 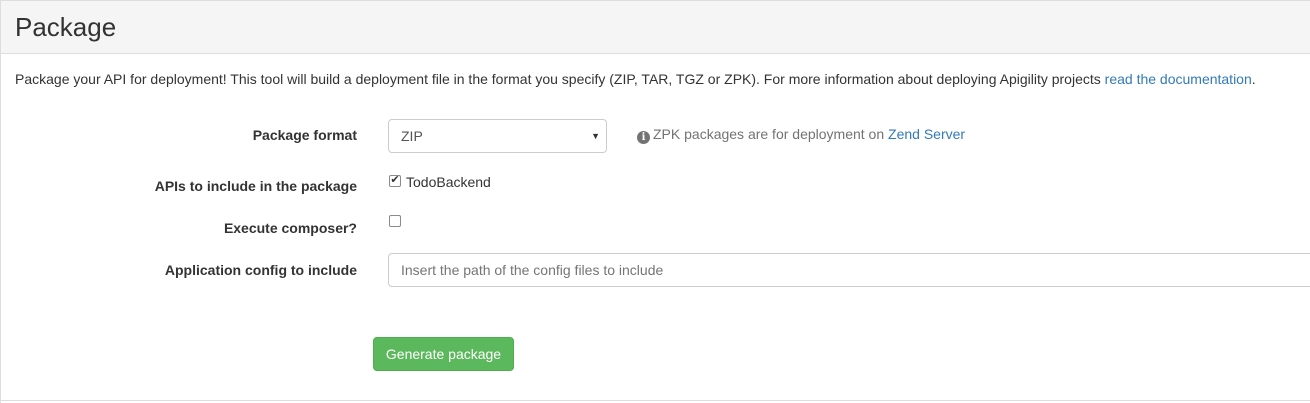 What do you see at coordinates (643, 137) in the screenshot?
I see `info-circle-icon: i` at bounding box center [643, 137].